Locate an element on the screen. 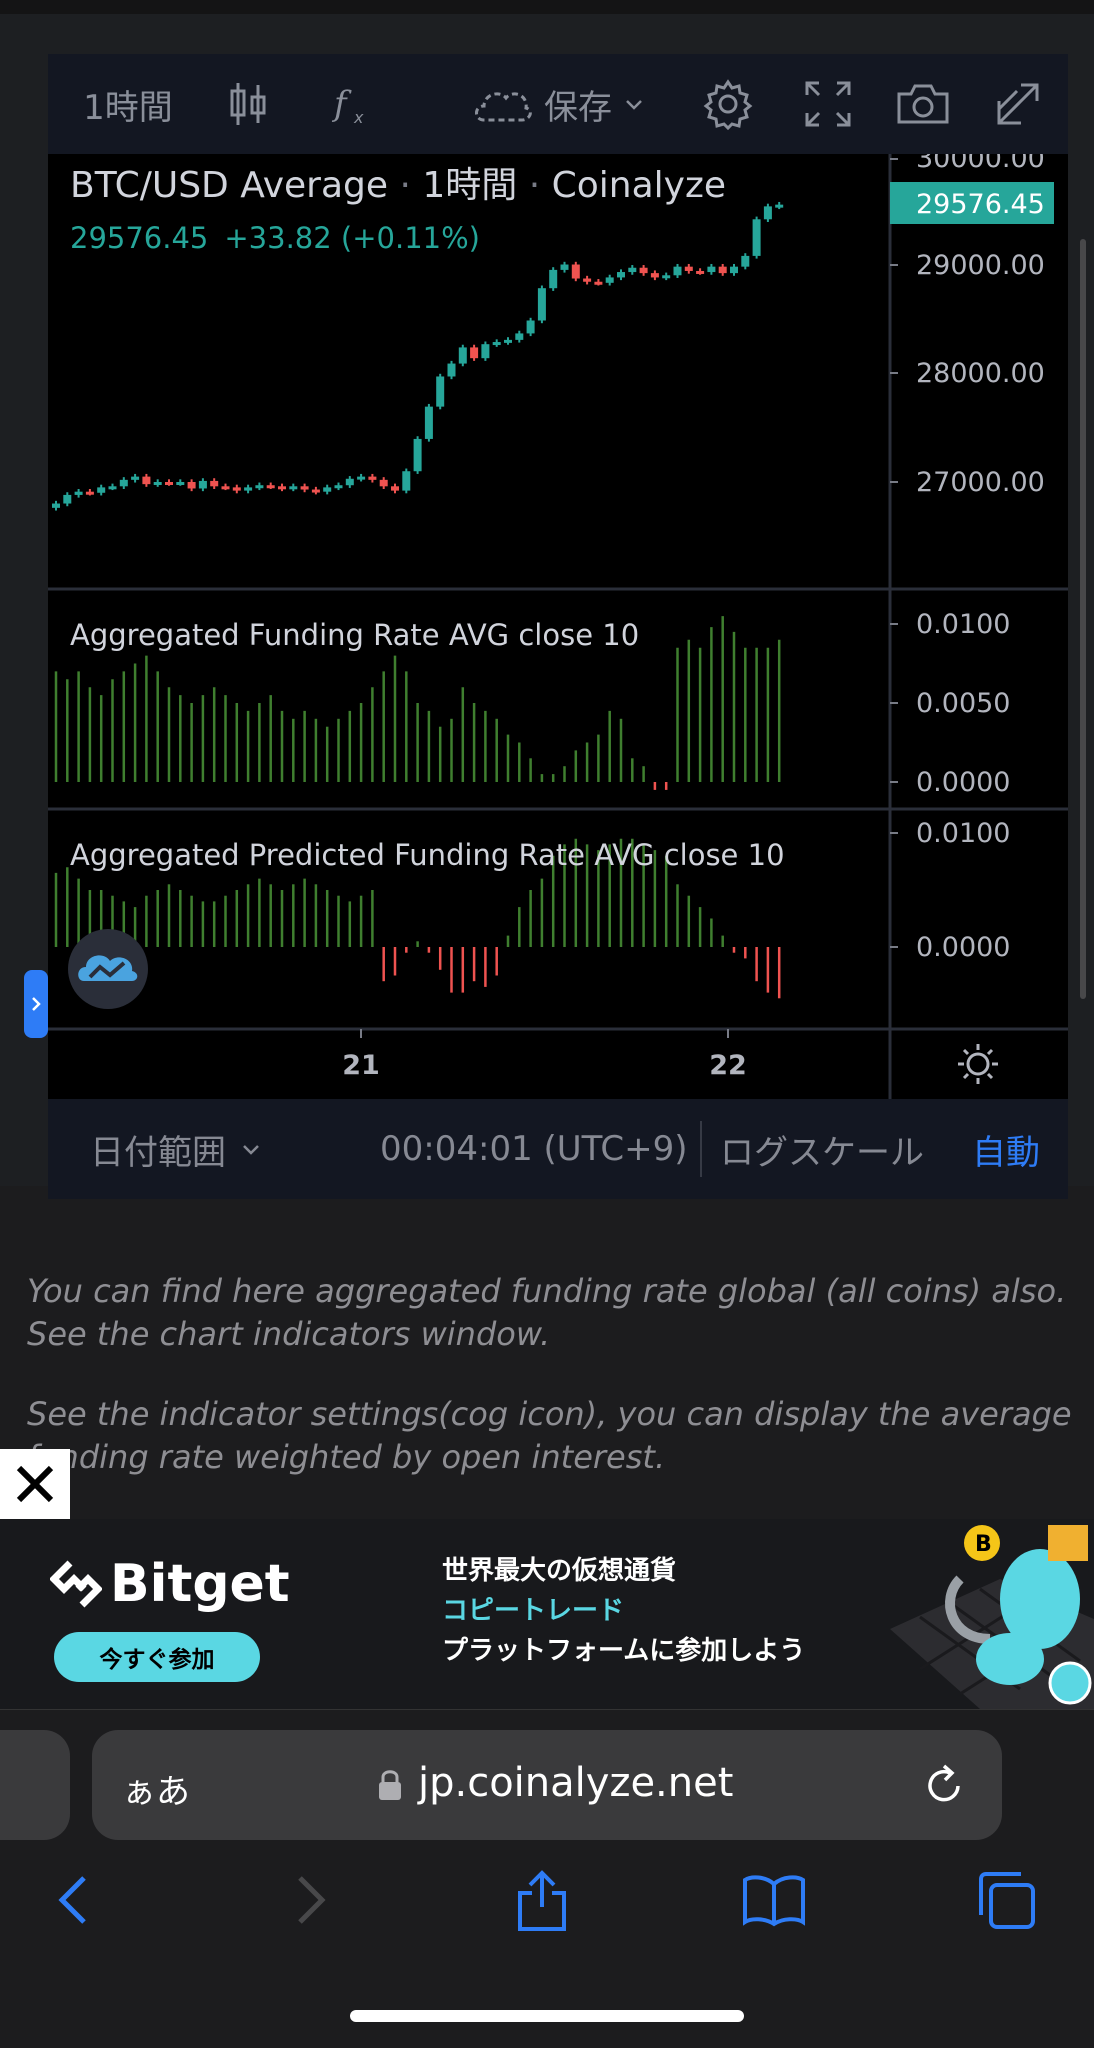  time-tick: 22 is located at coordinates (728, 1065).